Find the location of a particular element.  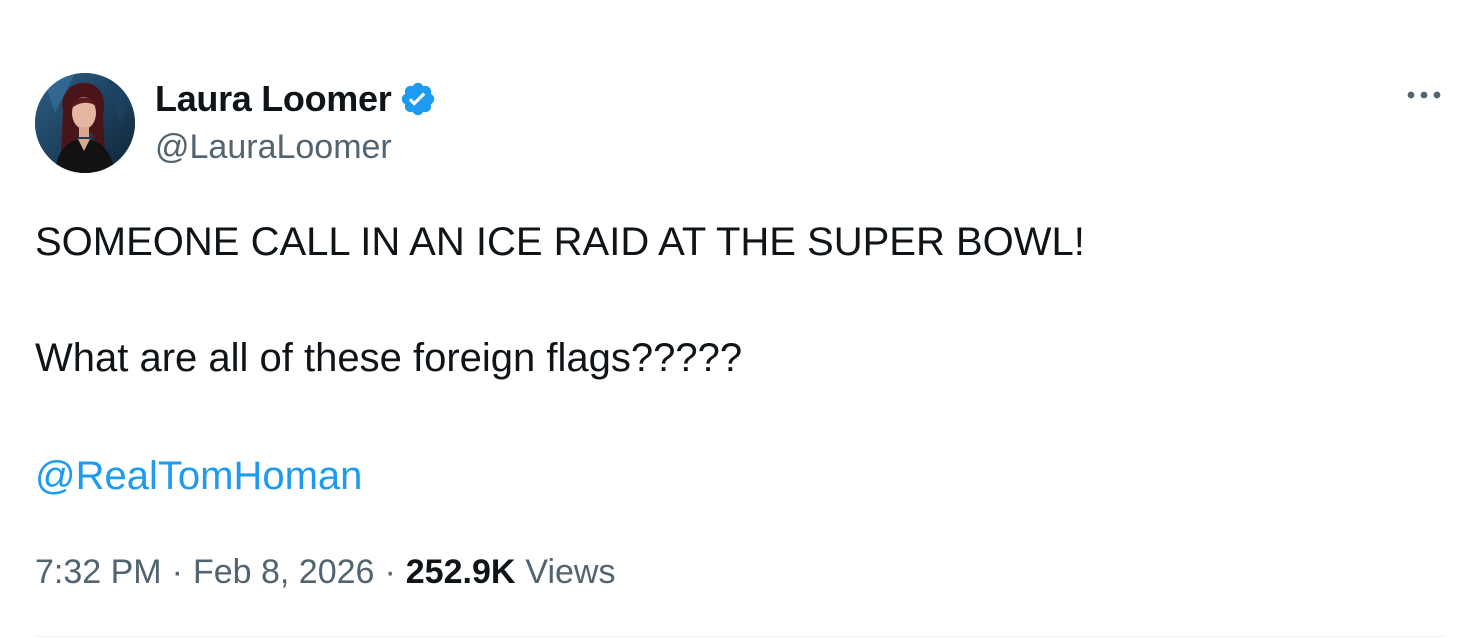

tweet-meta: 7:32 PM · Feb 8, 2026 · 252.9K Views is located at coordinates (325, 572).